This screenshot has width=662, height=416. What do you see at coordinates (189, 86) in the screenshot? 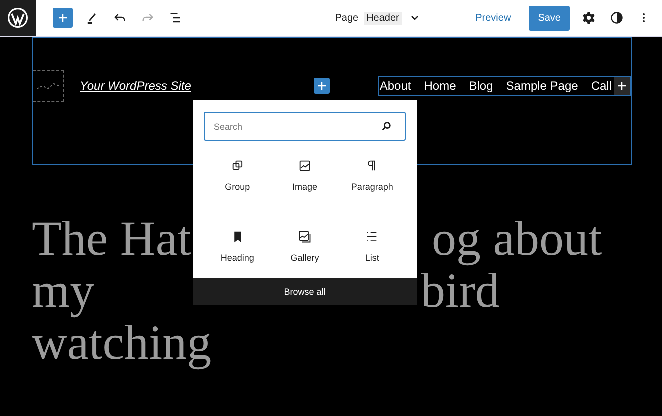
I see `site-title: Your WordPress Site` at bounding box center [189, 86].